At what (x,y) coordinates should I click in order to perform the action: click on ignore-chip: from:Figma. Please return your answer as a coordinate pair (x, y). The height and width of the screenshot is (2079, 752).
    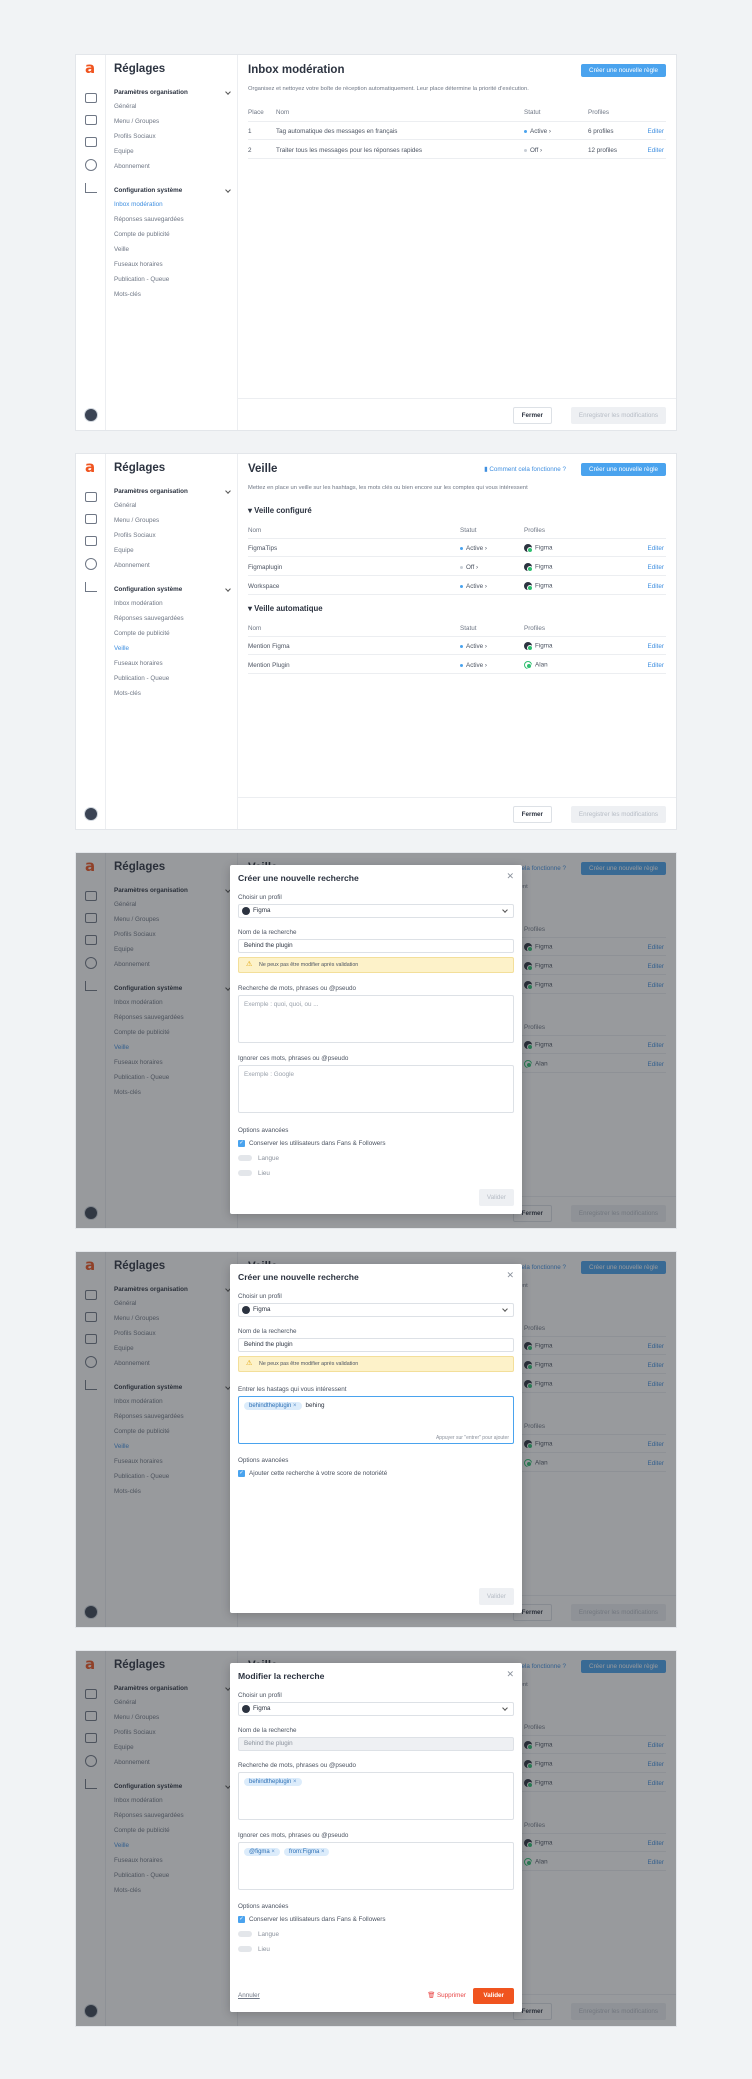
    Looking at the image, I should click on (306, 1852).